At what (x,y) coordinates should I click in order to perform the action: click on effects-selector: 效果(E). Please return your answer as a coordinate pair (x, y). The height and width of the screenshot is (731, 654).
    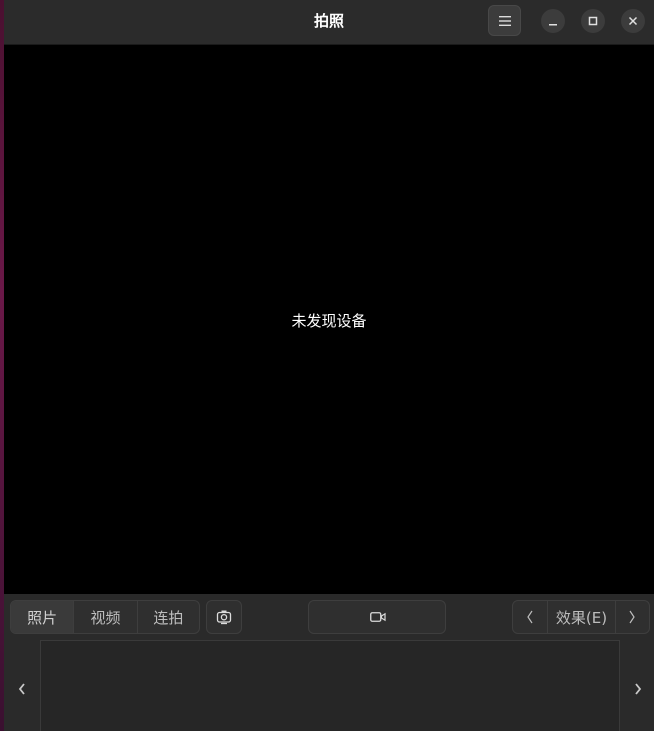
    Looking at the image, I should click on (581, 617).